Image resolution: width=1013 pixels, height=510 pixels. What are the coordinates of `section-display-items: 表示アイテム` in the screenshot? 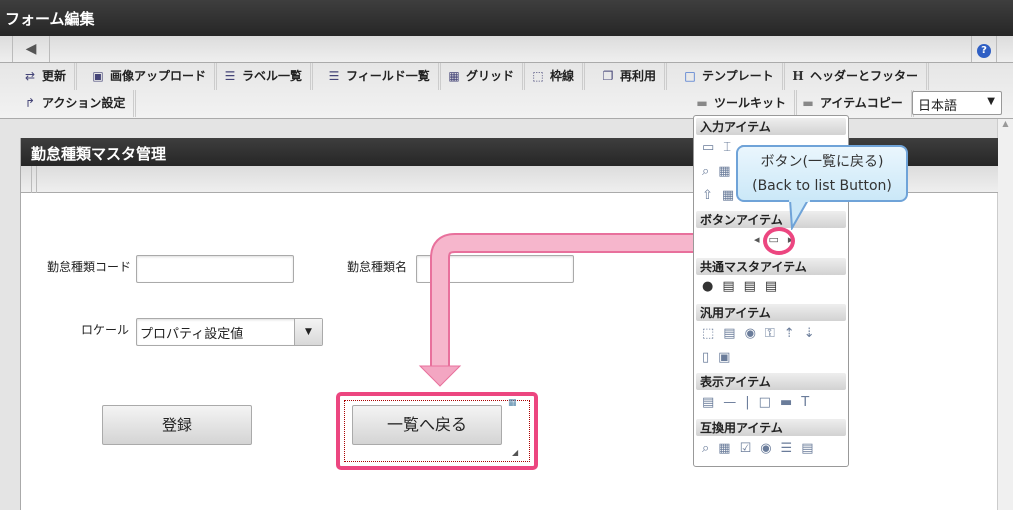 It's located at (771, 381).